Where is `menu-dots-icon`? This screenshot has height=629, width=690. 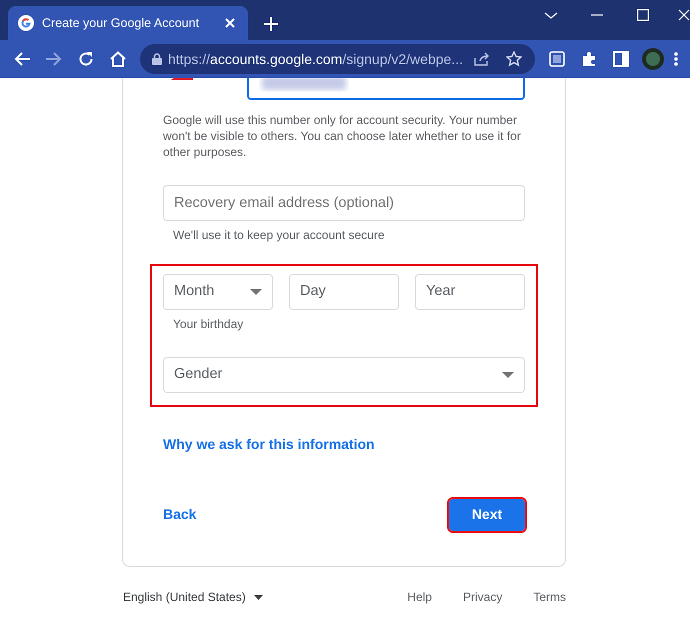
menu-dots-icon is located at coordinates (676, 59).